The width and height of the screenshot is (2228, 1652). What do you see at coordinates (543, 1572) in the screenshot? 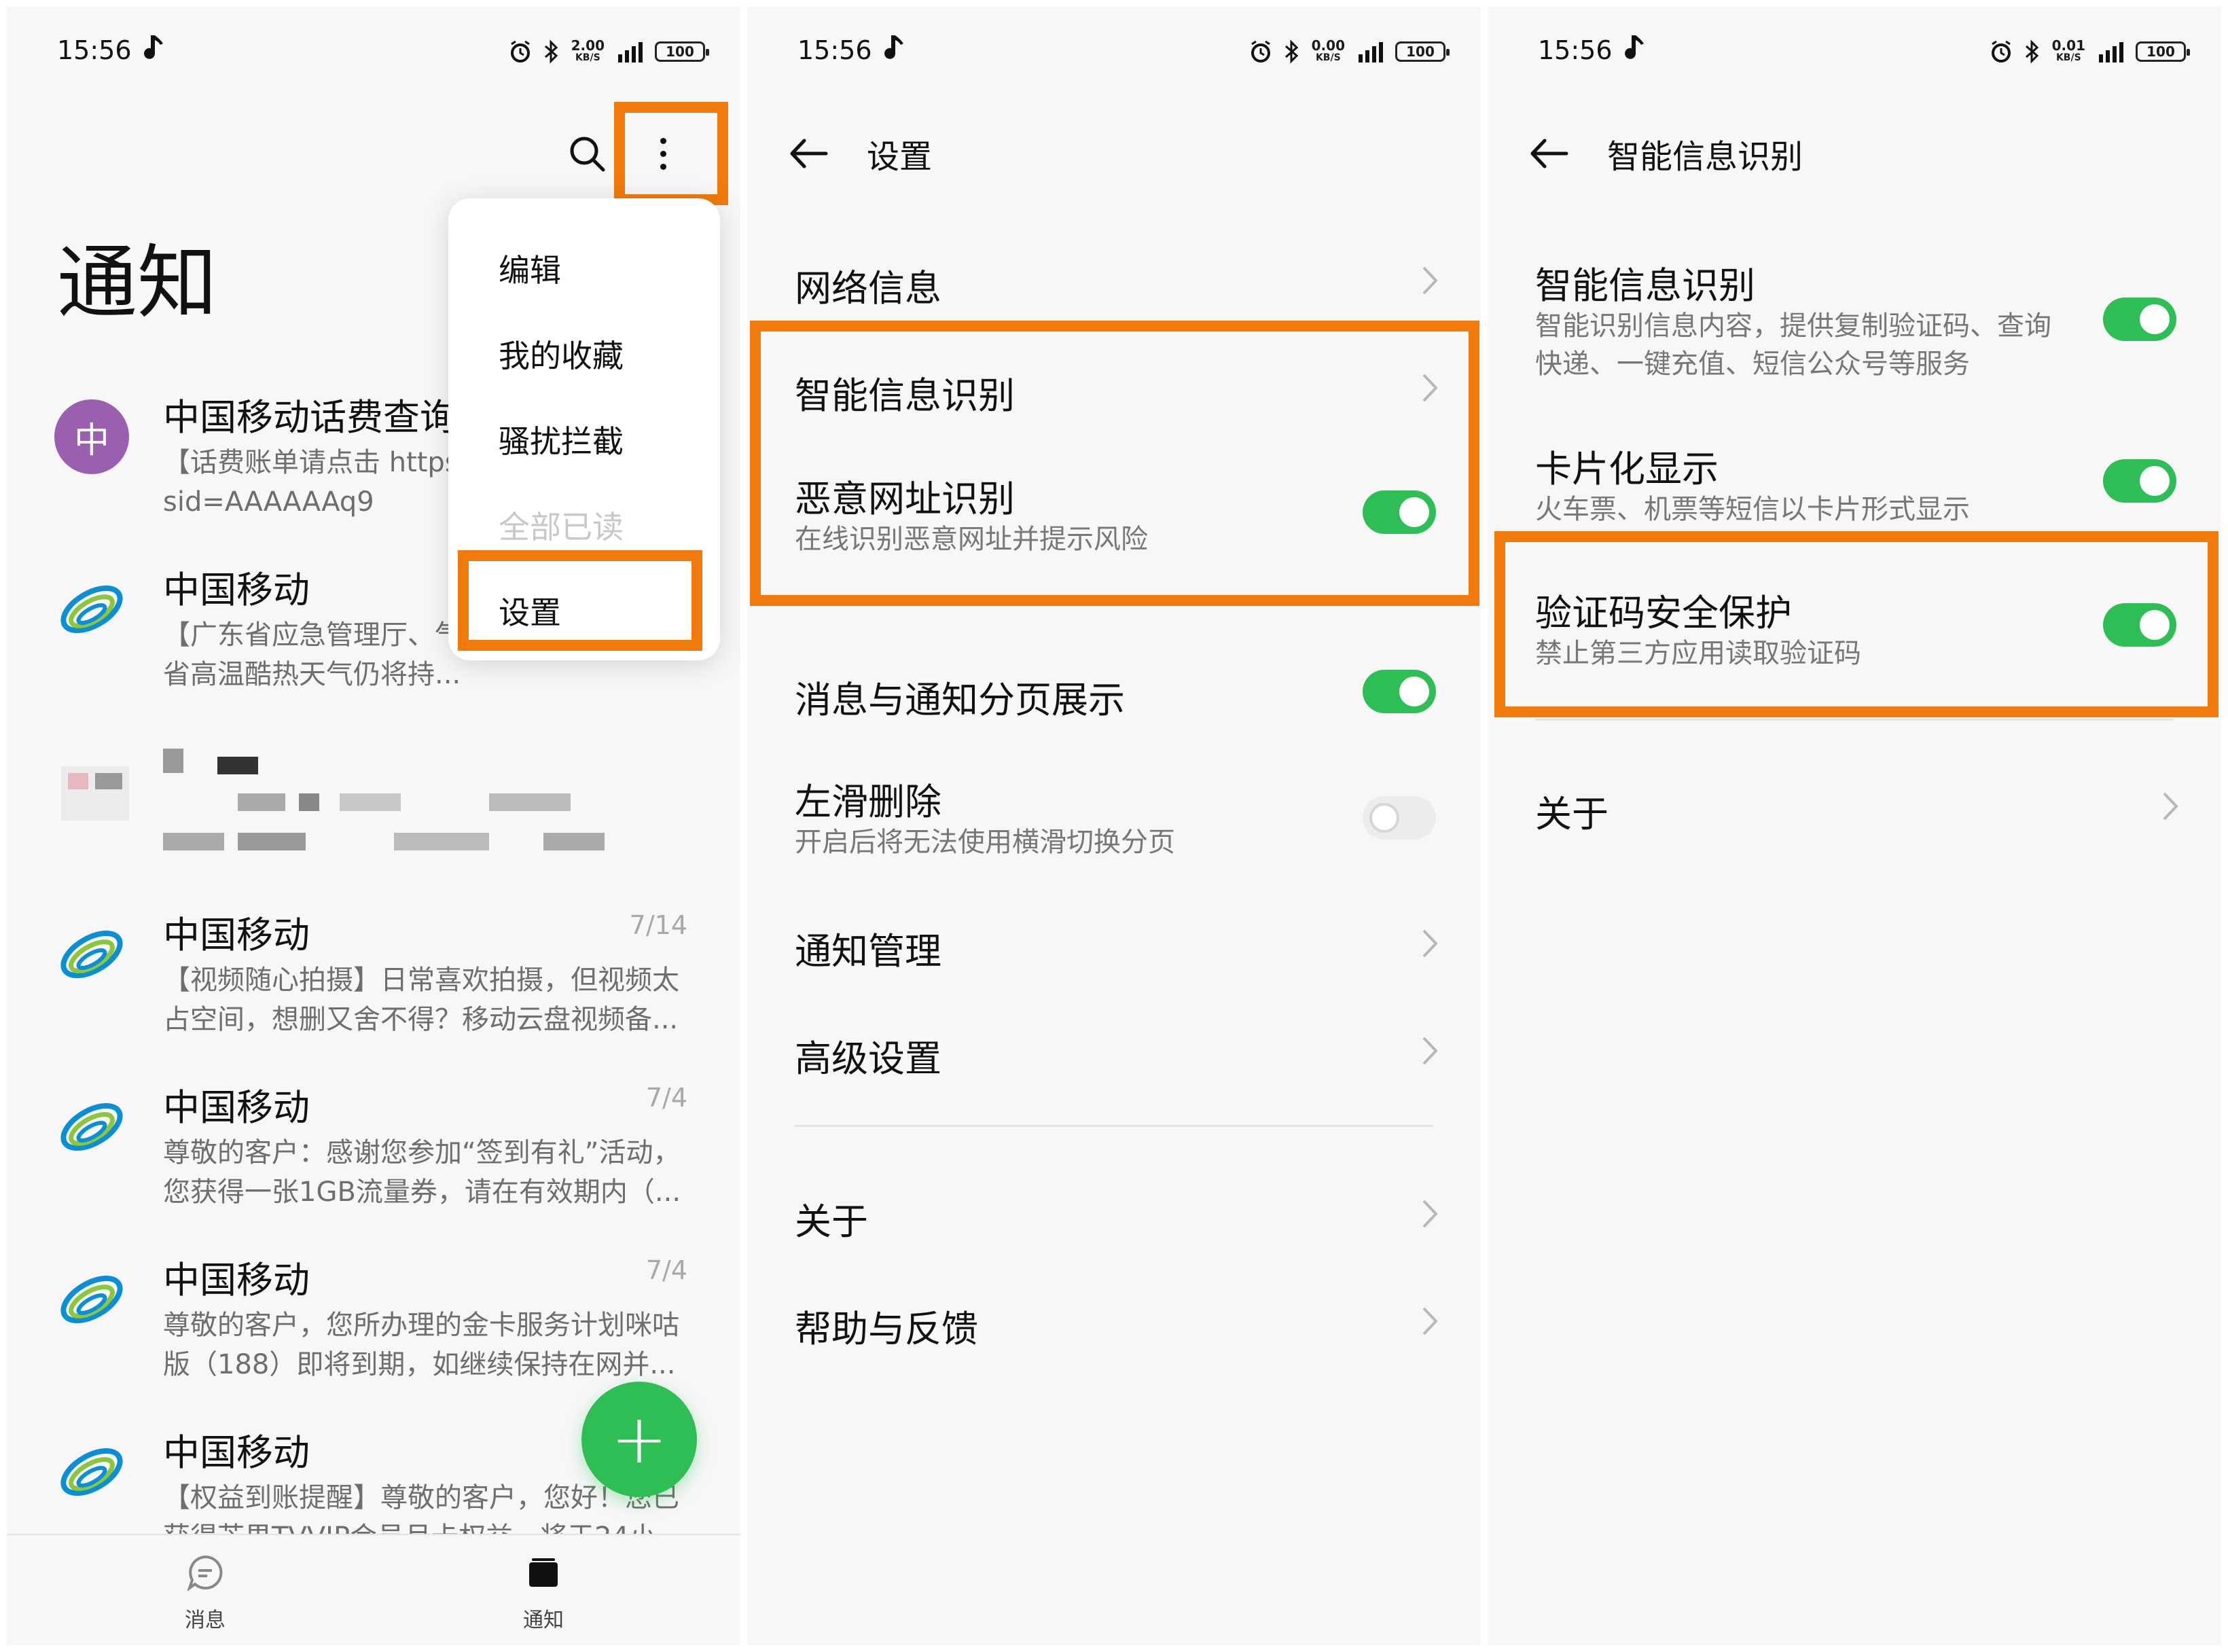
I see `notification-box-icon` at bounding box center [543, 1572].